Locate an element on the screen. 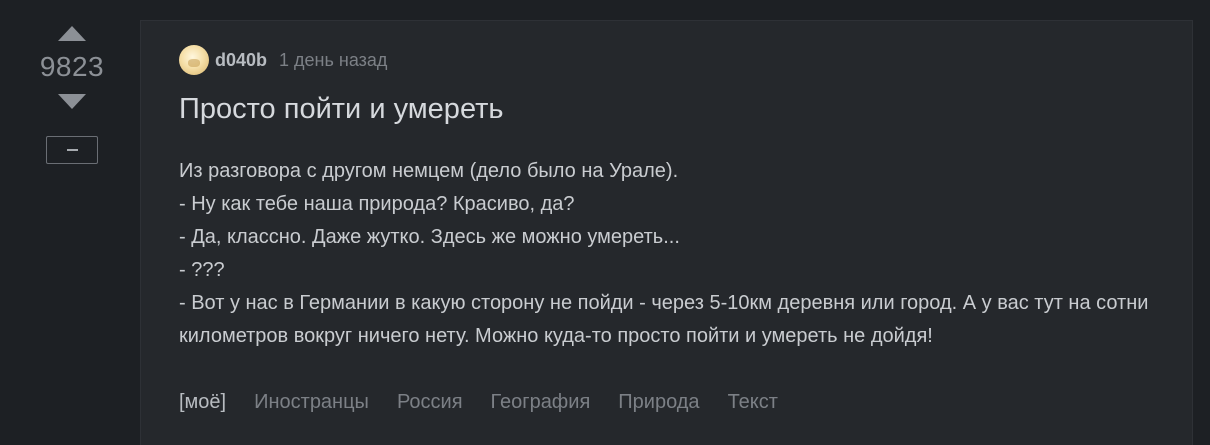  tag-geography: География is located at coordinates (541, 402).